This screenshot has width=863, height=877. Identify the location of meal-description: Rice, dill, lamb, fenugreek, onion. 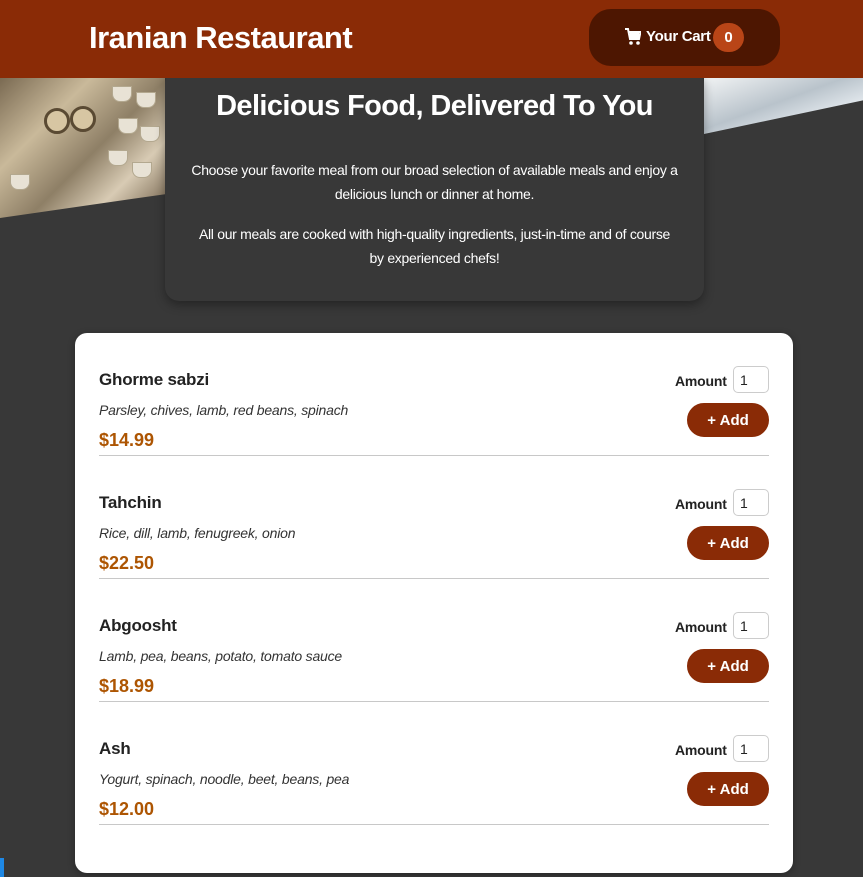
(197, 533).